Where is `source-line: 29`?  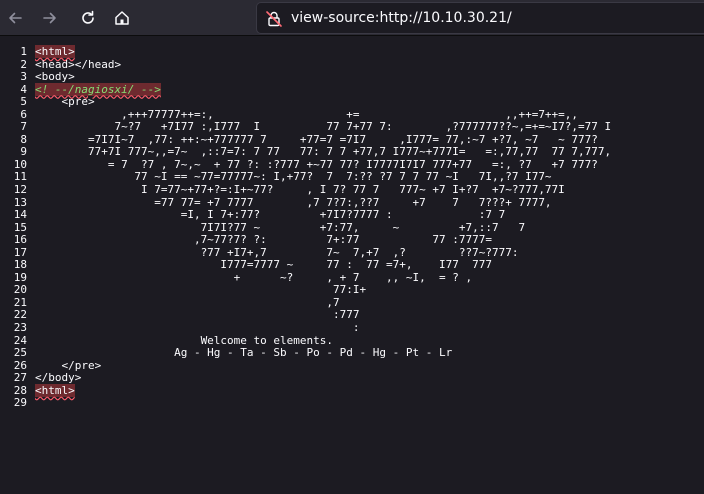
source-line: 29 is located at coordinates (352, 403).